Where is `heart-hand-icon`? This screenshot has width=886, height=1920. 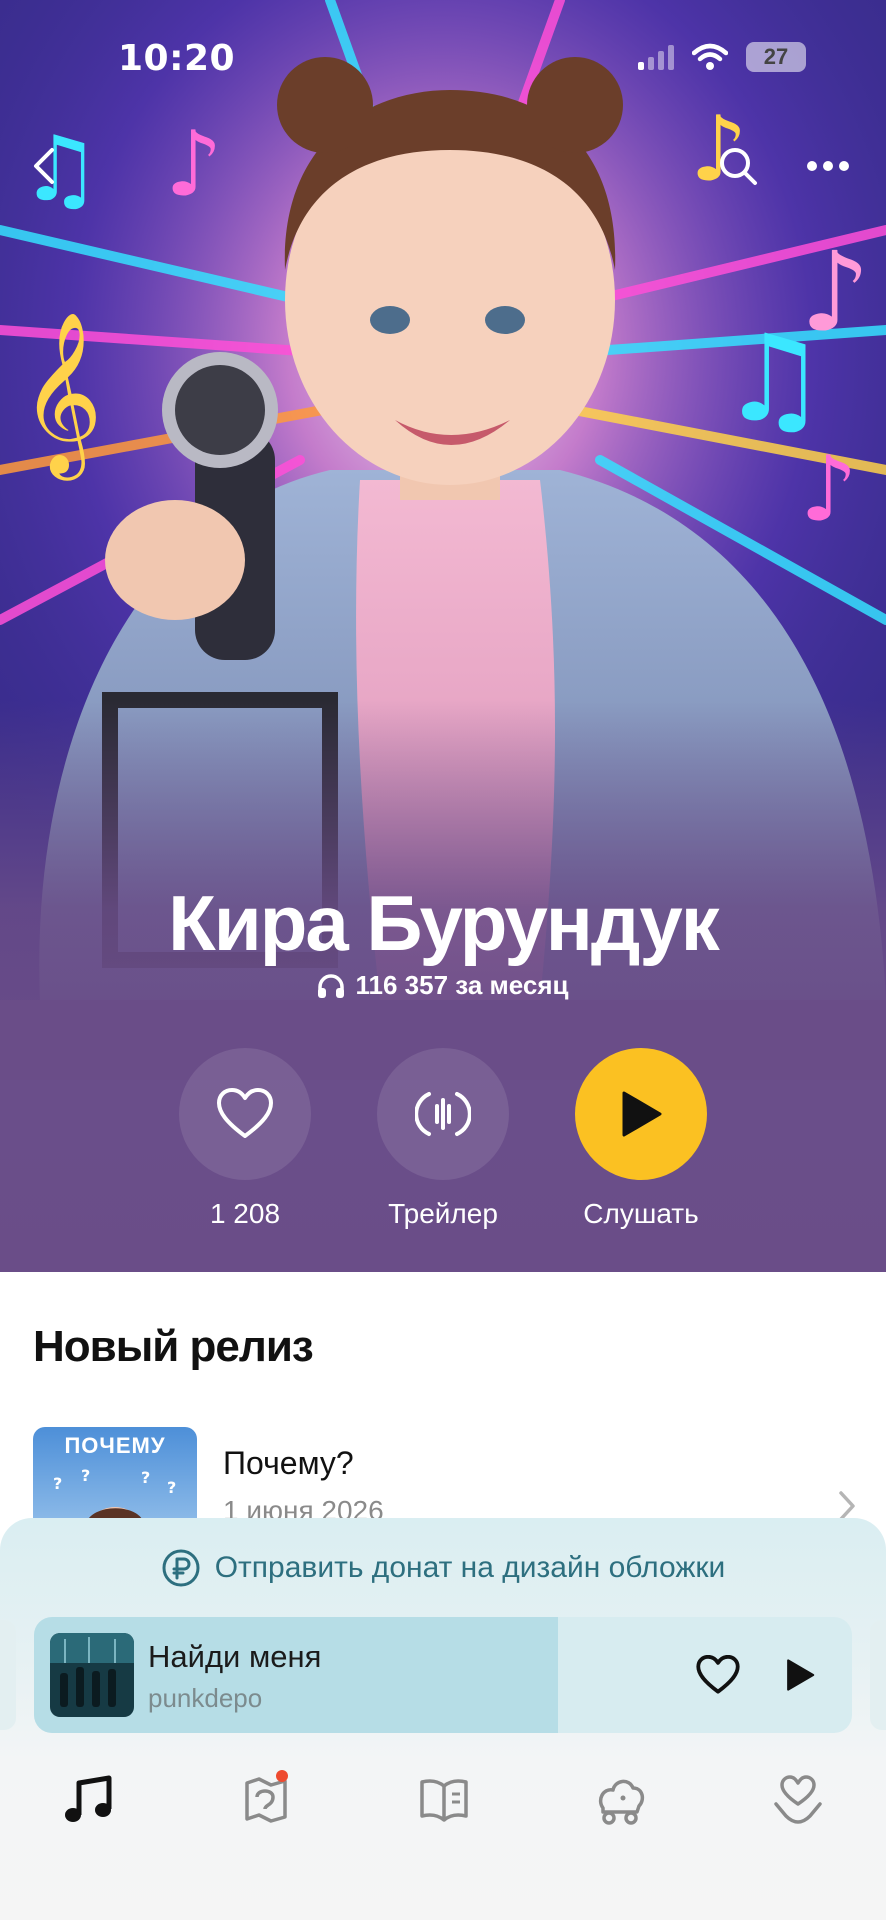 heart-hand-icon is located at coordinates (798, 1799).